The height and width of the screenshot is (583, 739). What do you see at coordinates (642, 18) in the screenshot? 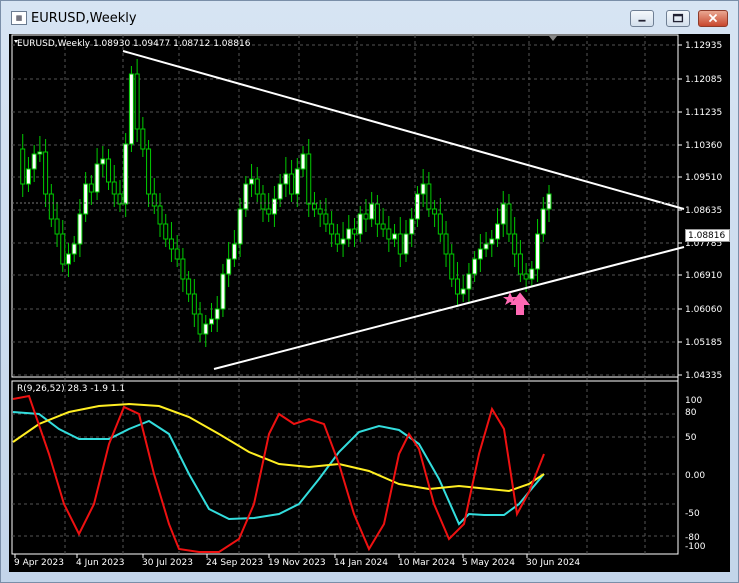
I see `minimize-button` at bounding box center [642, 18].